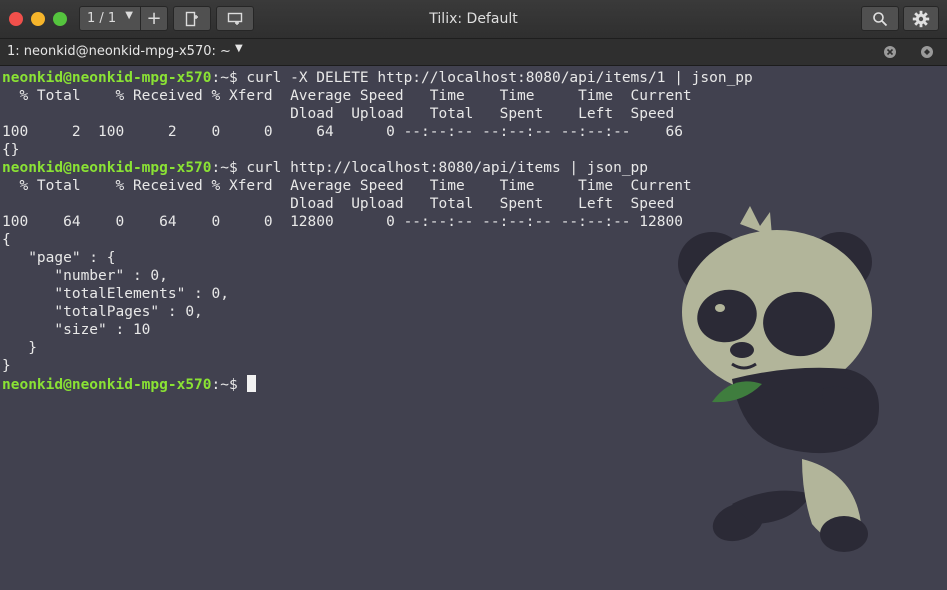 This screenshot has width=947, height=590. Describe the element at coordinates (229, 385) in the screenshot. I see `terminal-line-text: :~$` at that location.